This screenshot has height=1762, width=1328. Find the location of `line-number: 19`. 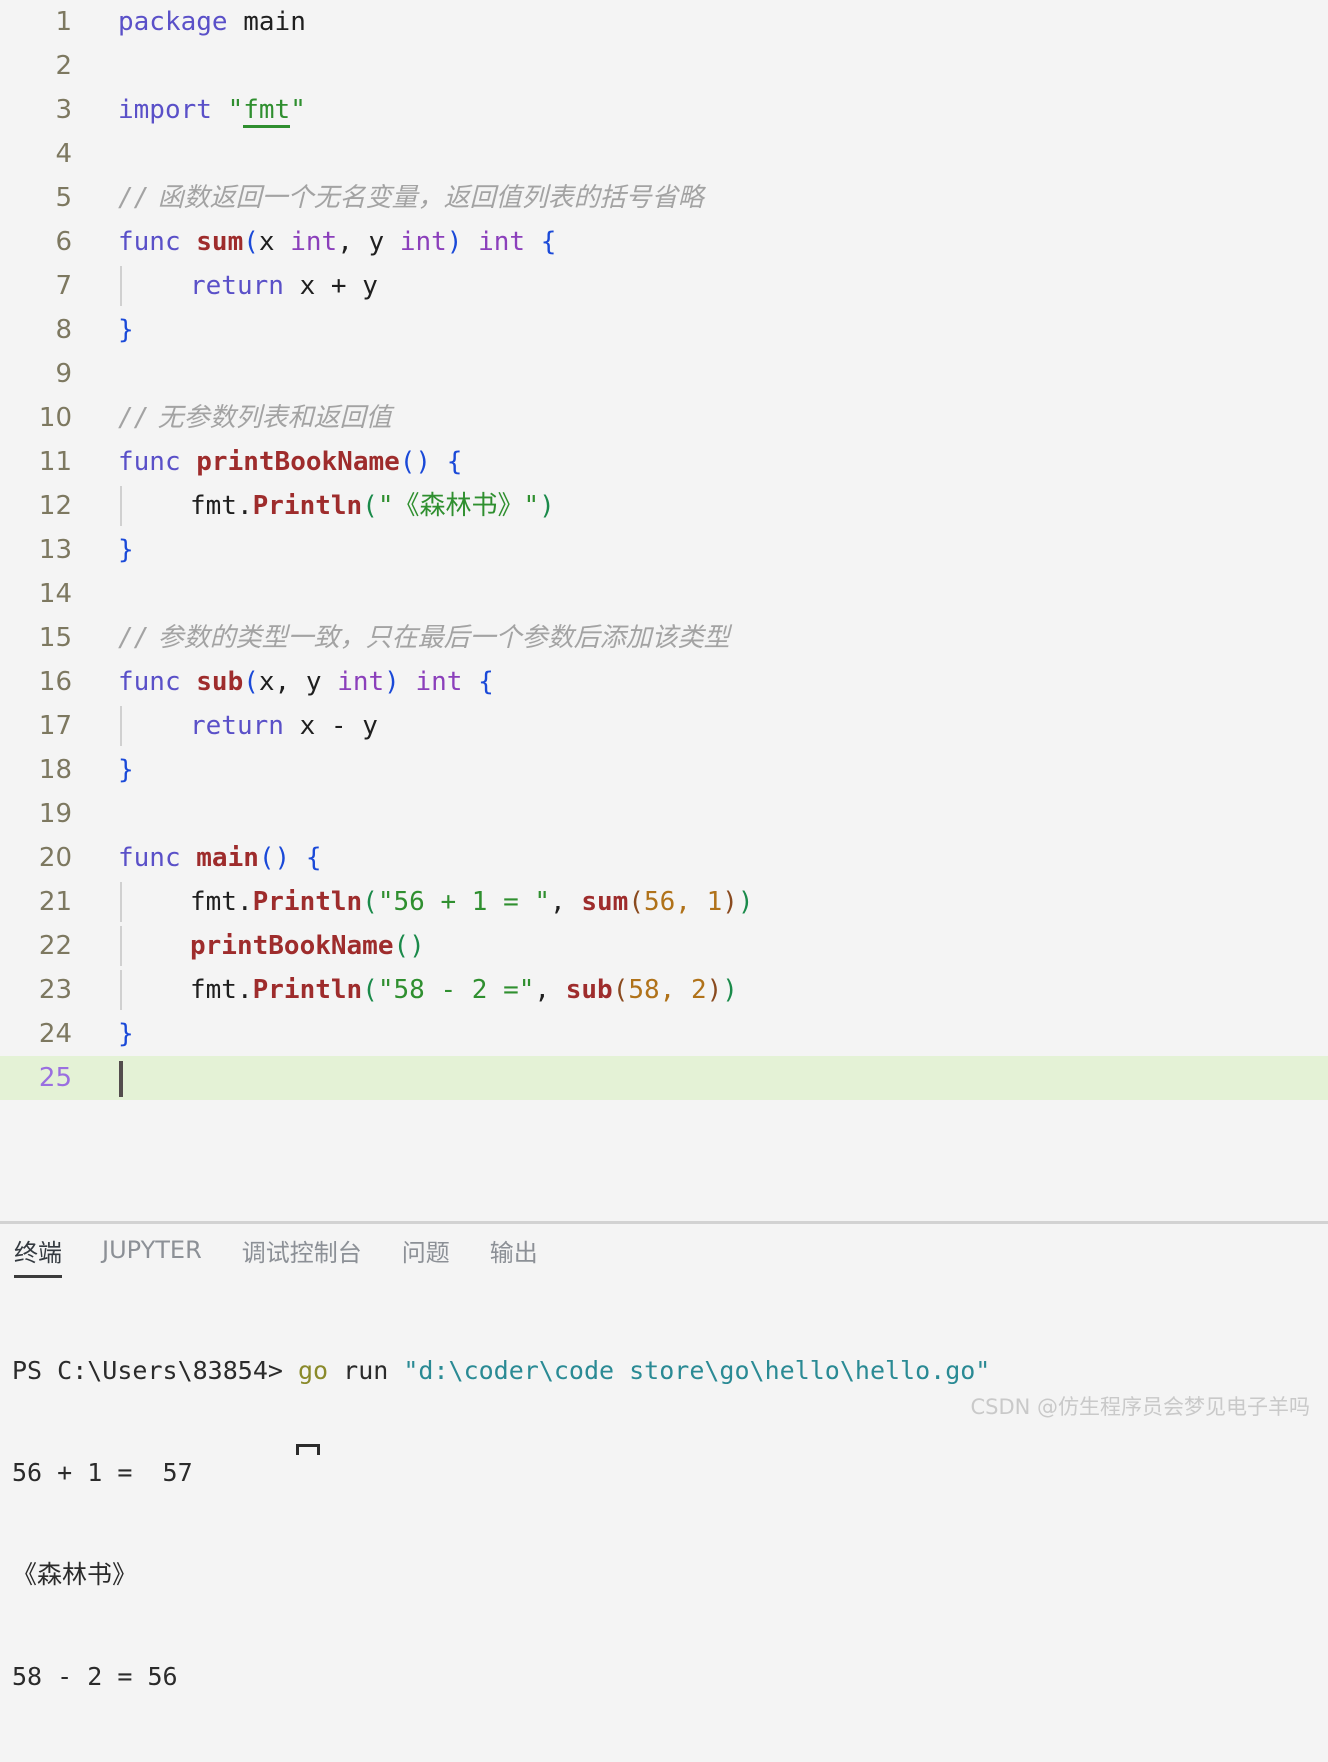

line-number: 19 is located at coordinates (55, 814).